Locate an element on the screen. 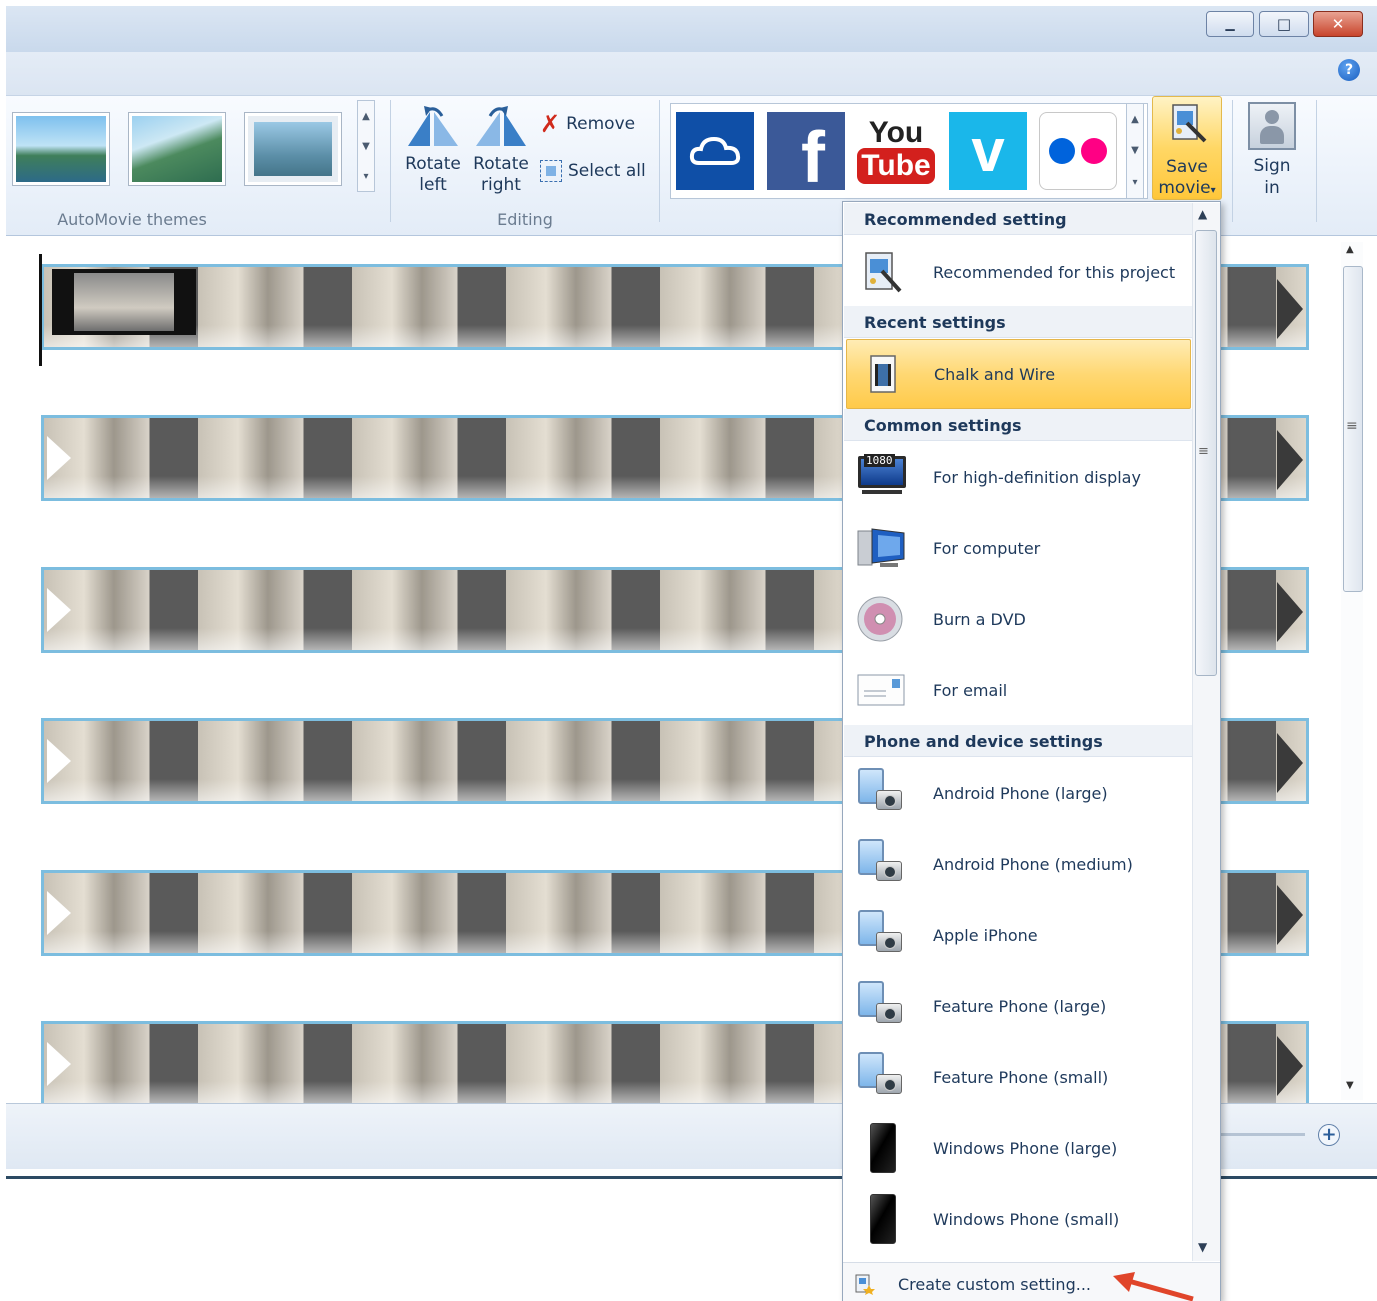 Image resolution: width=1377 pixels, height=1301 pixels. menu-item-feature-phone-large: Feature Phone (large) is located at coordinates (1019, 1006).